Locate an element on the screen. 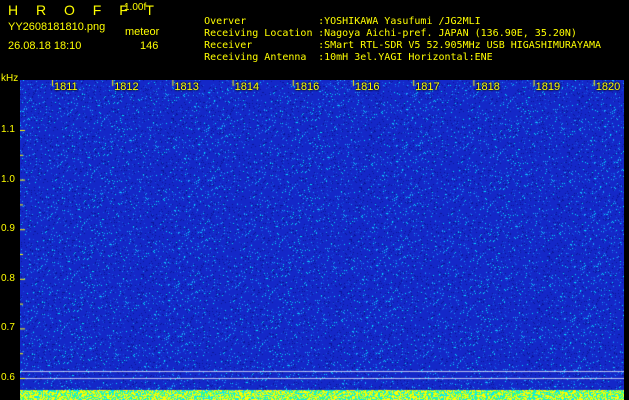 The height and width of the screenshot is (400, 629). y-tick-label: 1.1 is located at coordinates (8, 129).